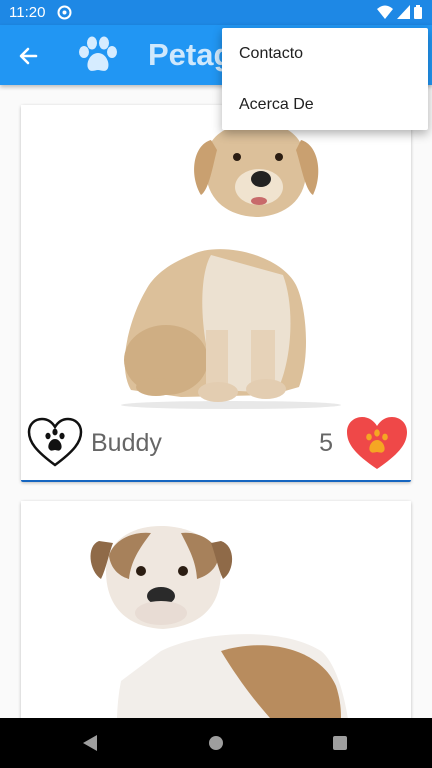  What do you see at coordinates (216, 445) in the screenshot?
I see `pet-card-footer: Buddy 5` at bounding box center [216, 445].